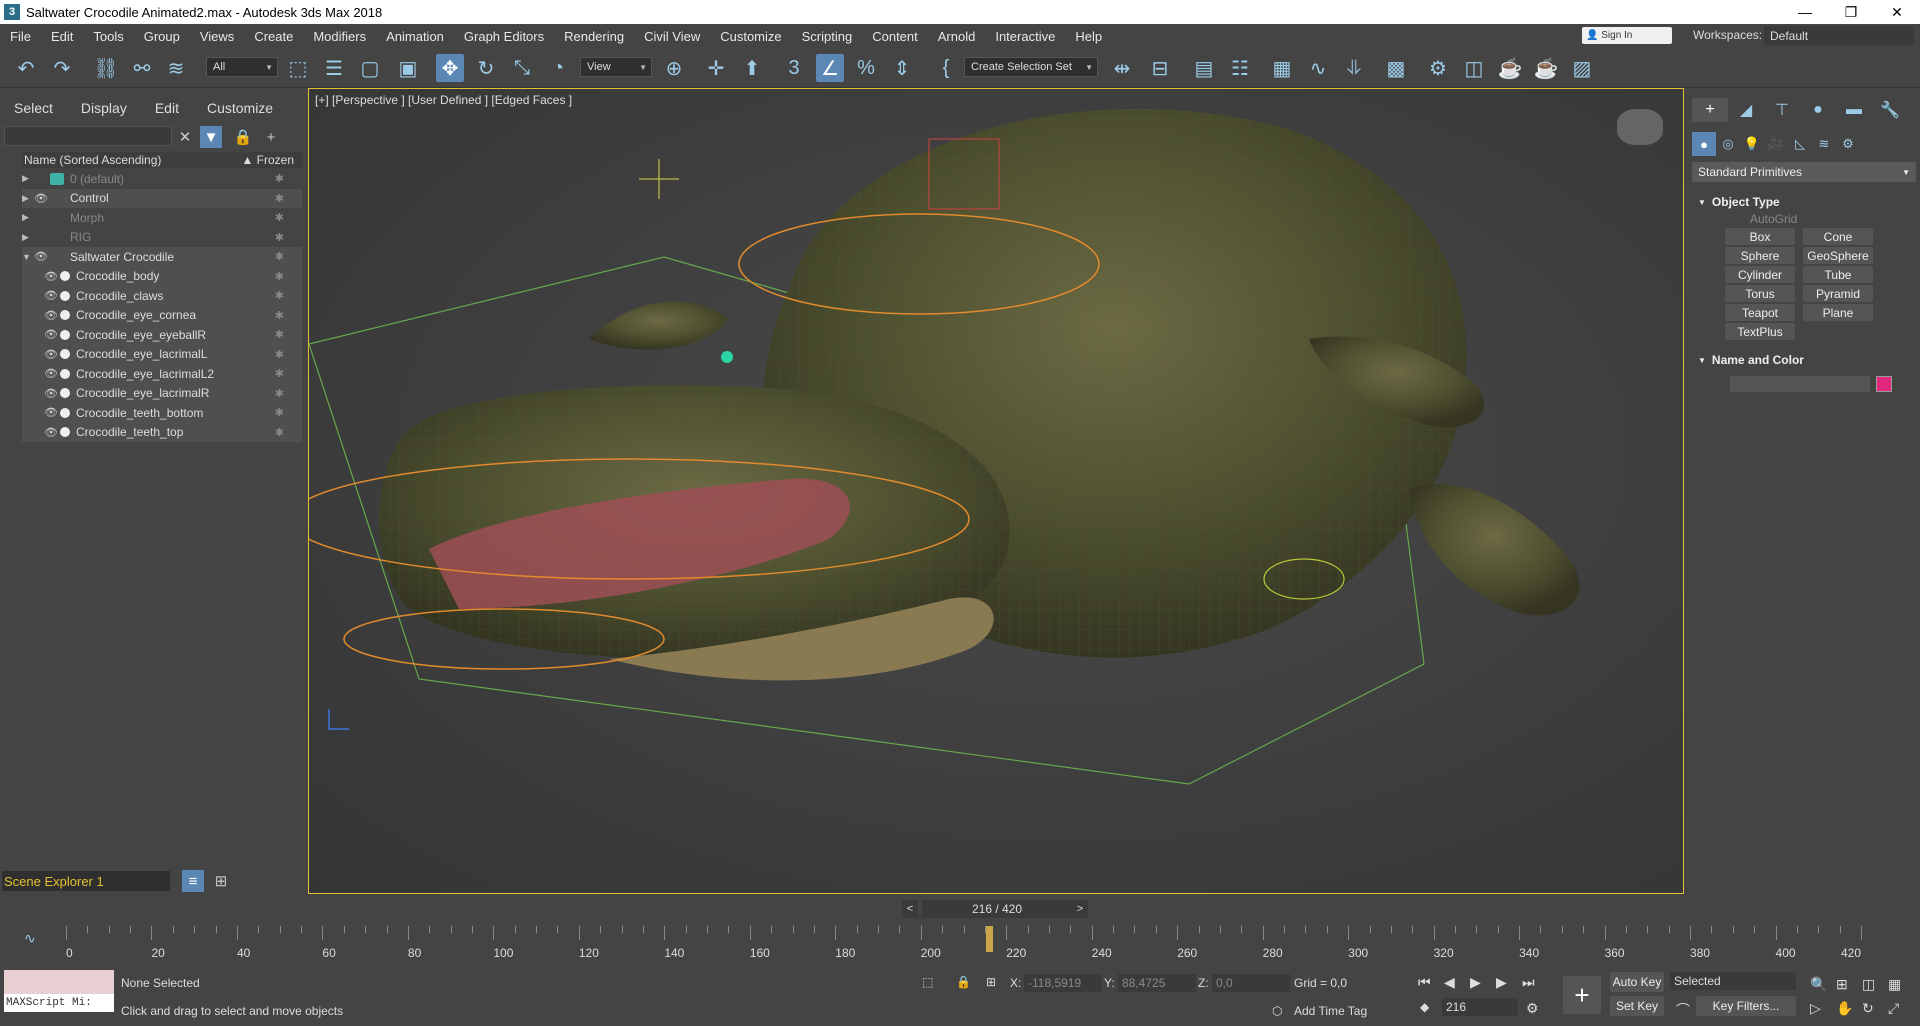  Describe the element at coordinates (752, 68) in the screenshot. I see `keyboard-shortcut-toggle-icon: ⬆` at that location.